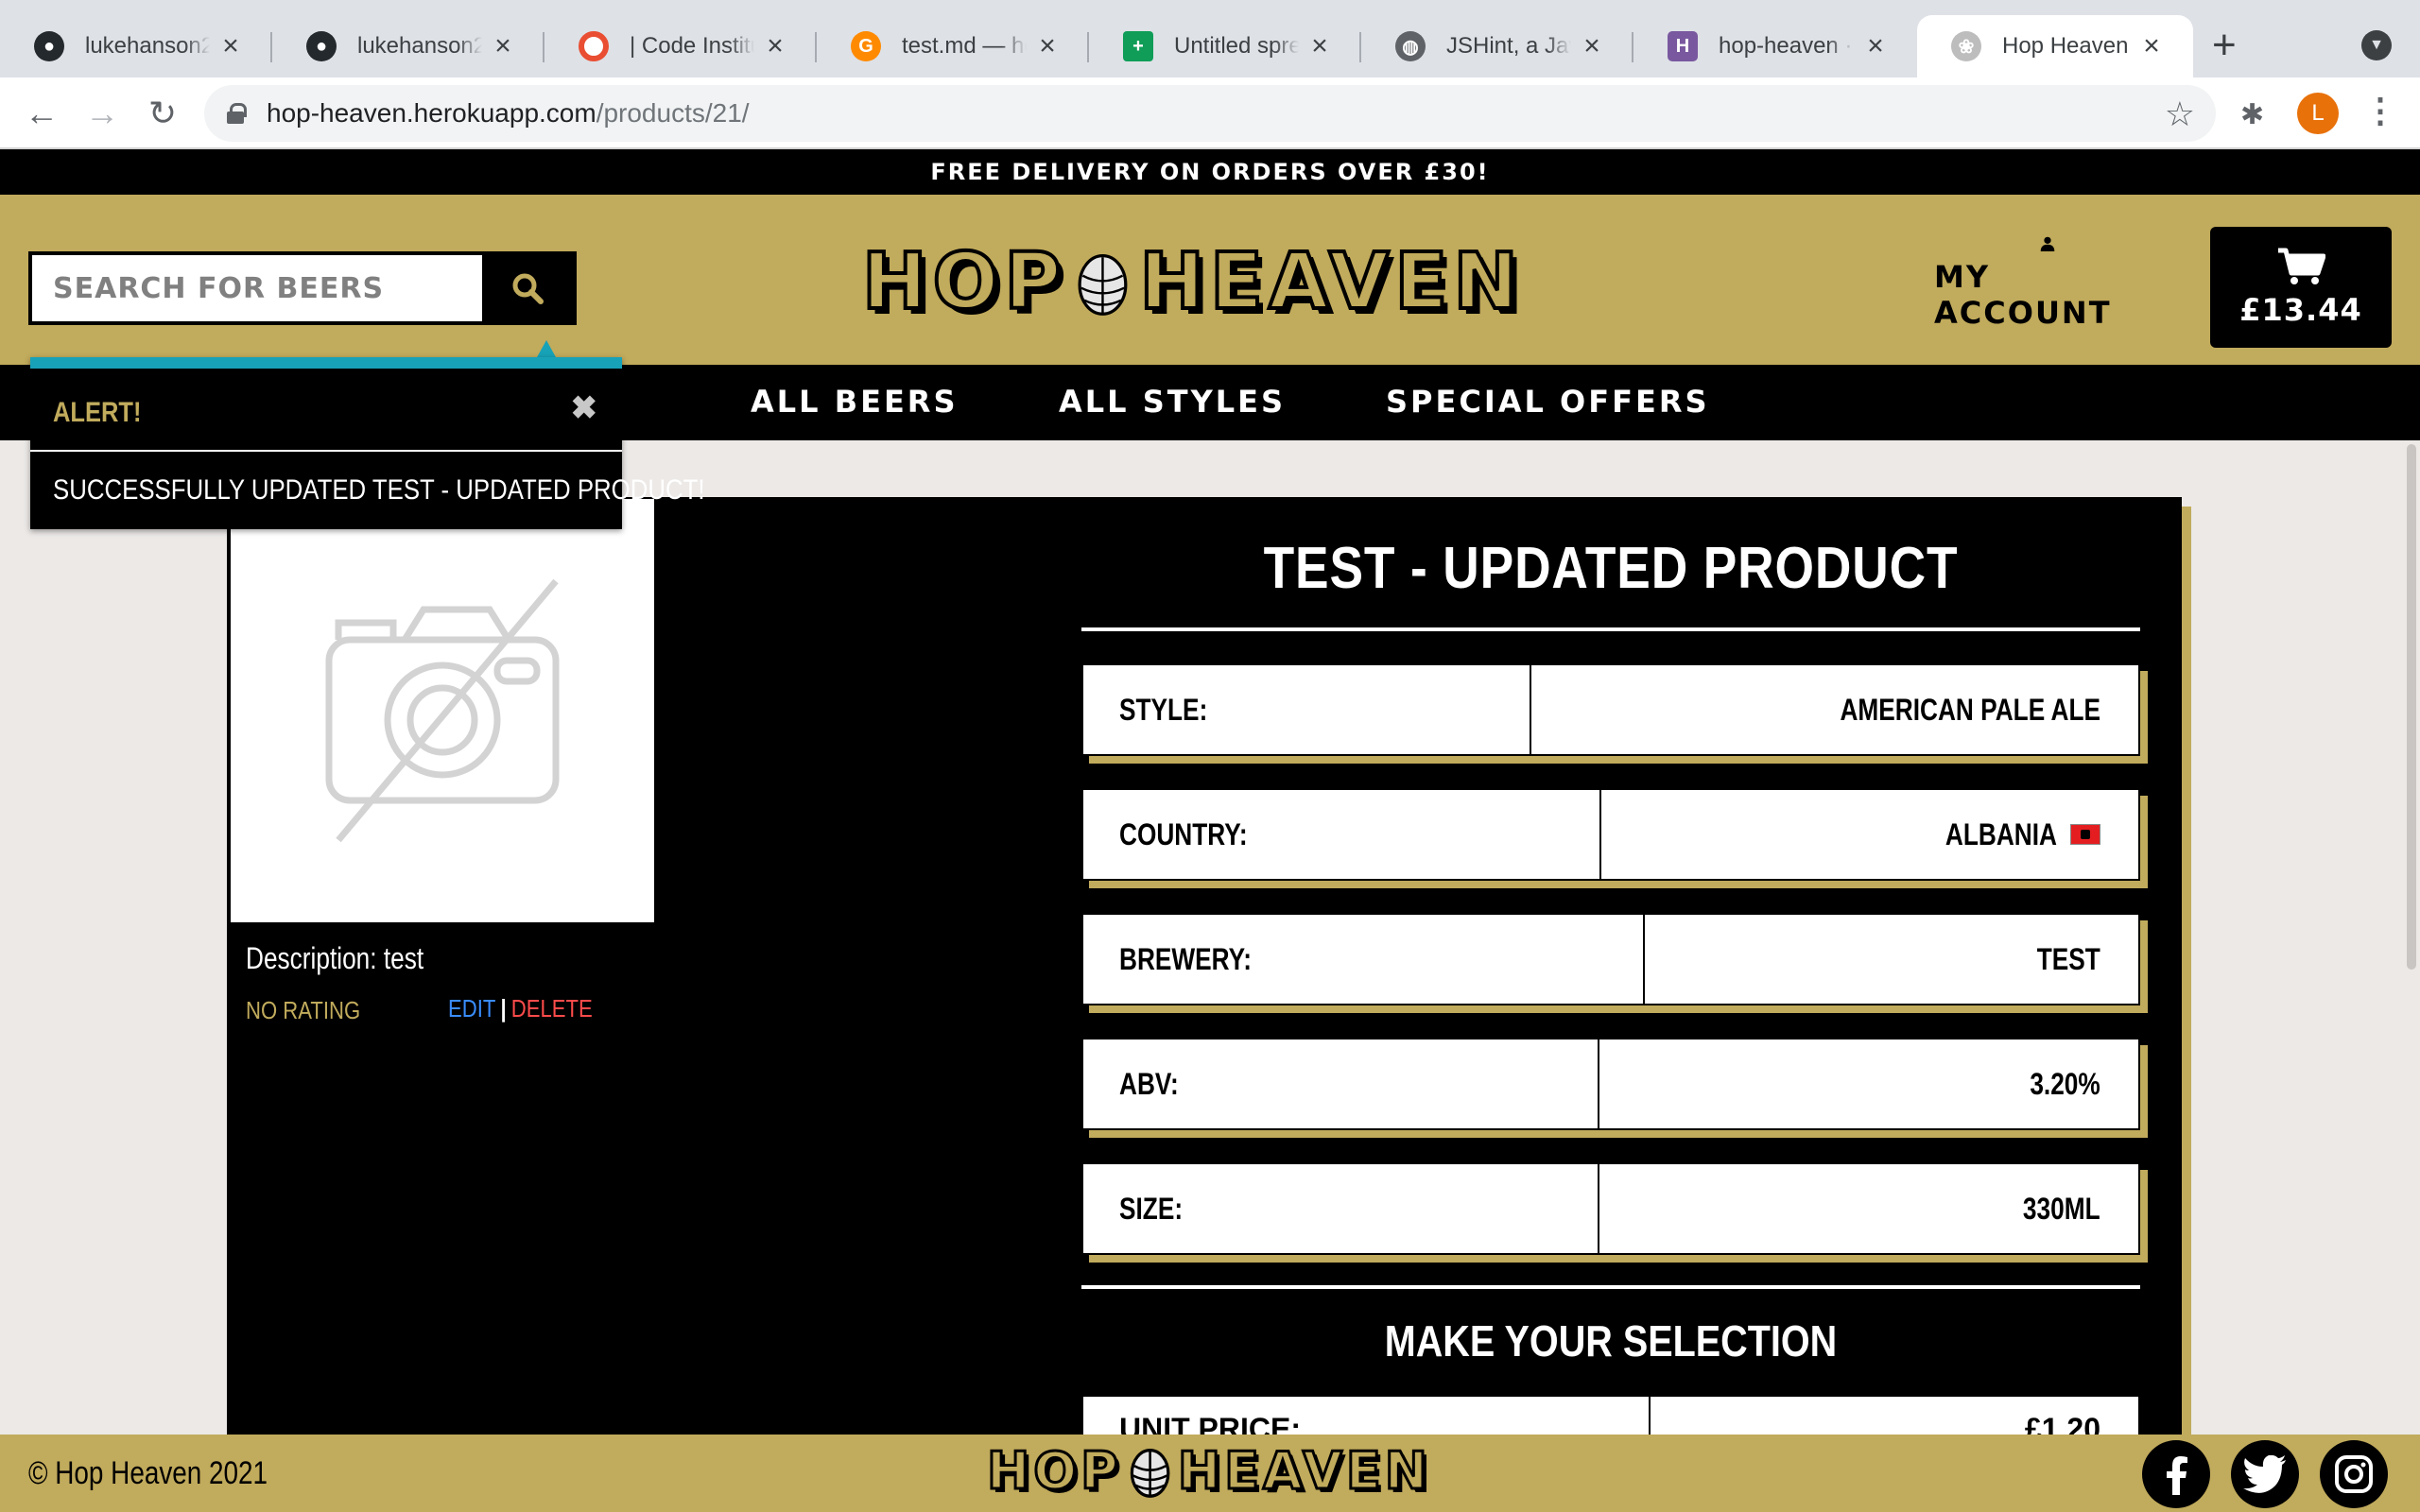  I want to click on browser-tab: H hop-heaven · Heroku ×, so click(1775, 46).